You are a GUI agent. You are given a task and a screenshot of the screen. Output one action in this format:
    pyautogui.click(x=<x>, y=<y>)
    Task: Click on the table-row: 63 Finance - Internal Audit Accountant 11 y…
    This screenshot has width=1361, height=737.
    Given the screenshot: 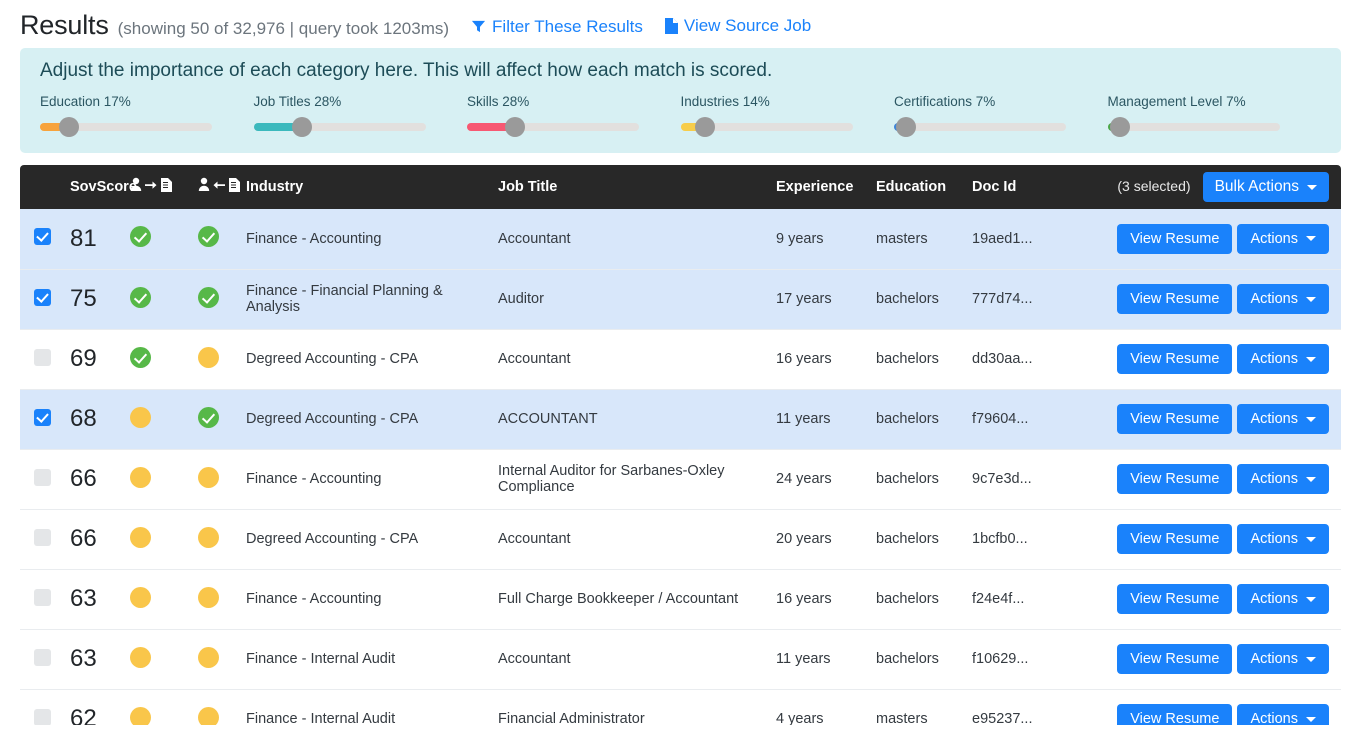 What is the action you would take?
    pyautogui.click(x=680, y=659)
    